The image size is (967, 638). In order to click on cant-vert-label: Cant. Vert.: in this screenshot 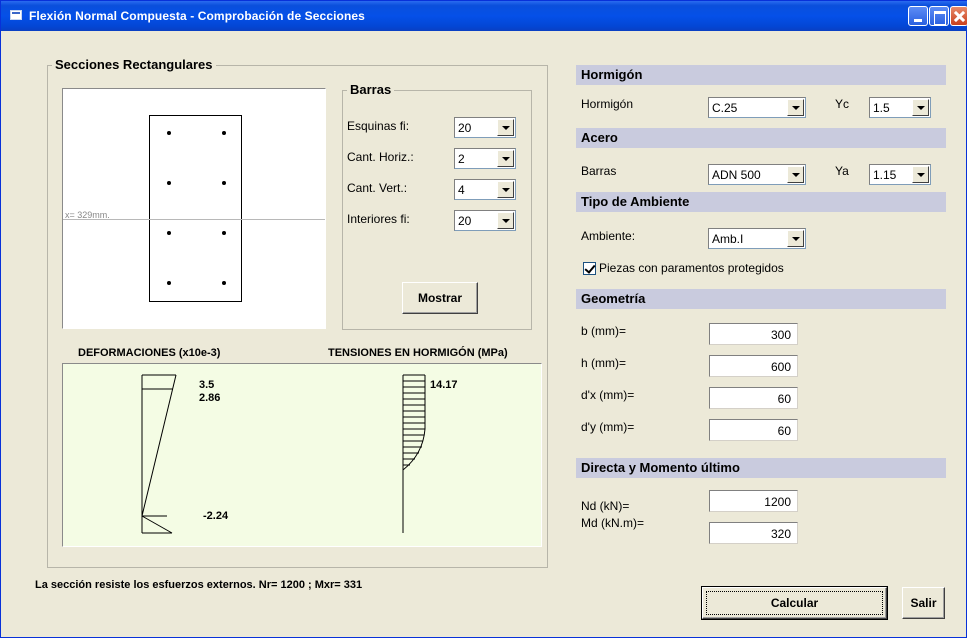, I will do `click(377, 188)`.